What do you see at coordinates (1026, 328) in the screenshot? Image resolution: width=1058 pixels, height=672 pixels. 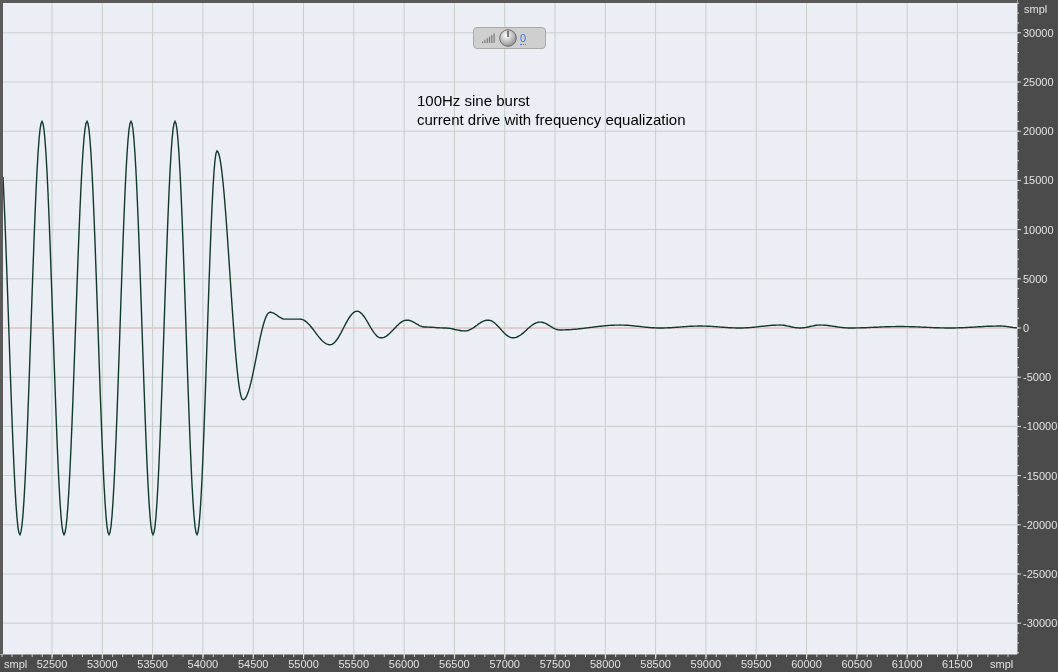 I see `axis-label: 0` at bounding box center [1026, 328].